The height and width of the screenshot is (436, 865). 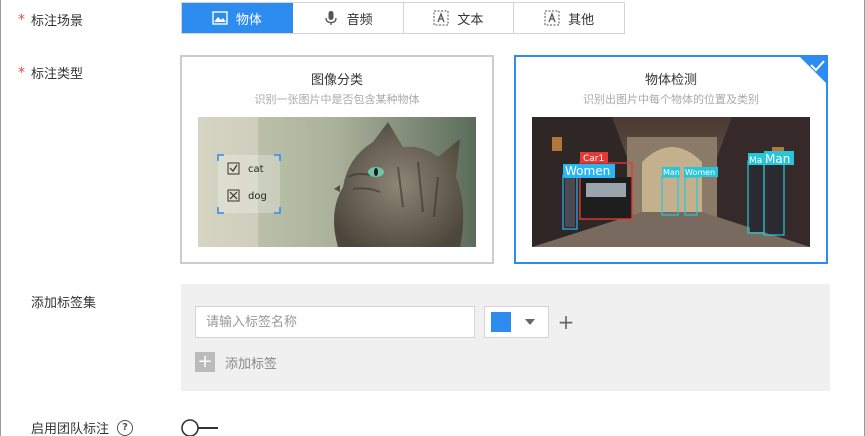 I want to click on tag-dog: dog, so click(x=257, y=196).